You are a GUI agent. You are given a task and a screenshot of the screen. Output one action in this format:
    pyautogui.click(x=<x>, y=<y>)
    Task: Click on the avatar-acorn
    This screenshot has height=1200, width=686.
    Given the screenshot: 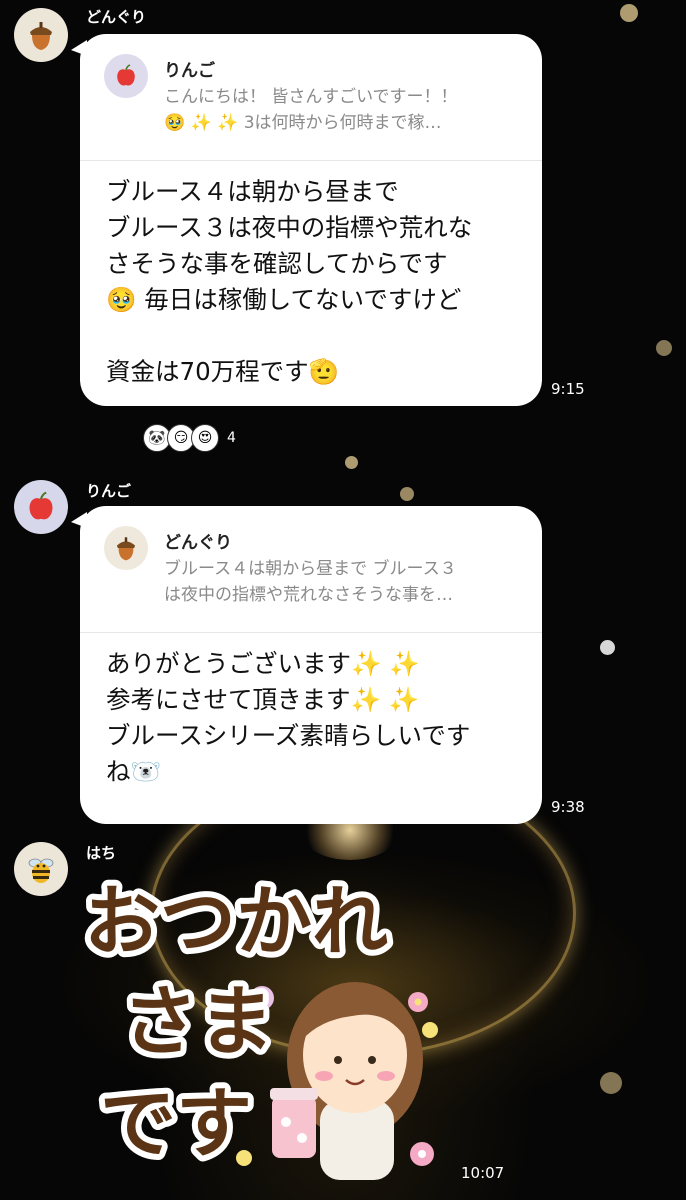 What is the action you would take?
    pyautogui.click(x=41, y=35)
    